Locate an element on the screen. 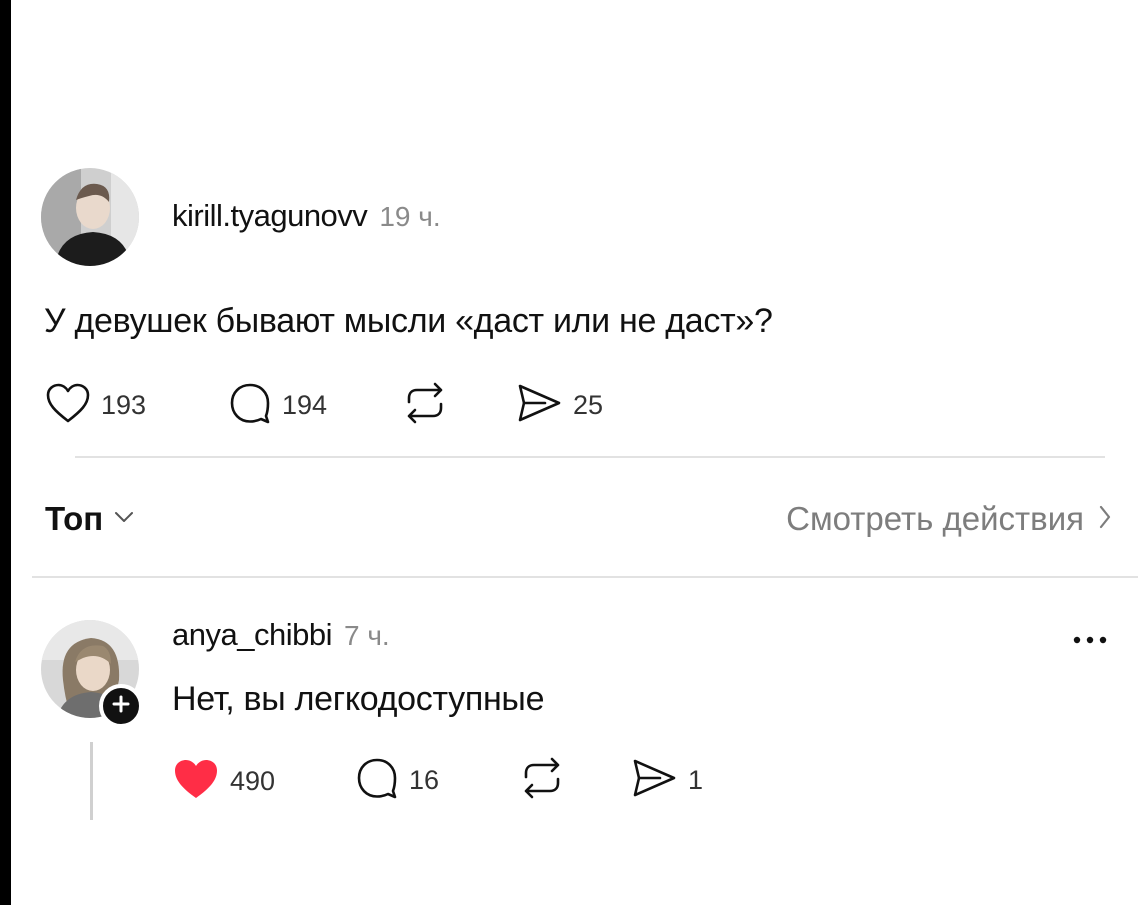 This screenshot has height=905, width=1138. like-count: 193 is located at coordinates (124, 405).